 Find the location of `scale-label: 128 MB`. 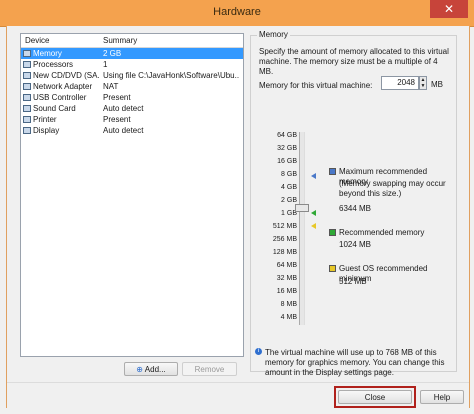

scale-label: 128 MB is located at coordinates (284, 252).